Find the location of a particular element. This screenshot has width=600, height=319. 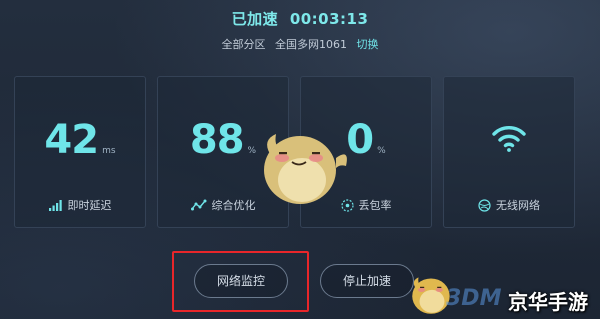

optimization-number: 88 is located at coordinates (217, 140).